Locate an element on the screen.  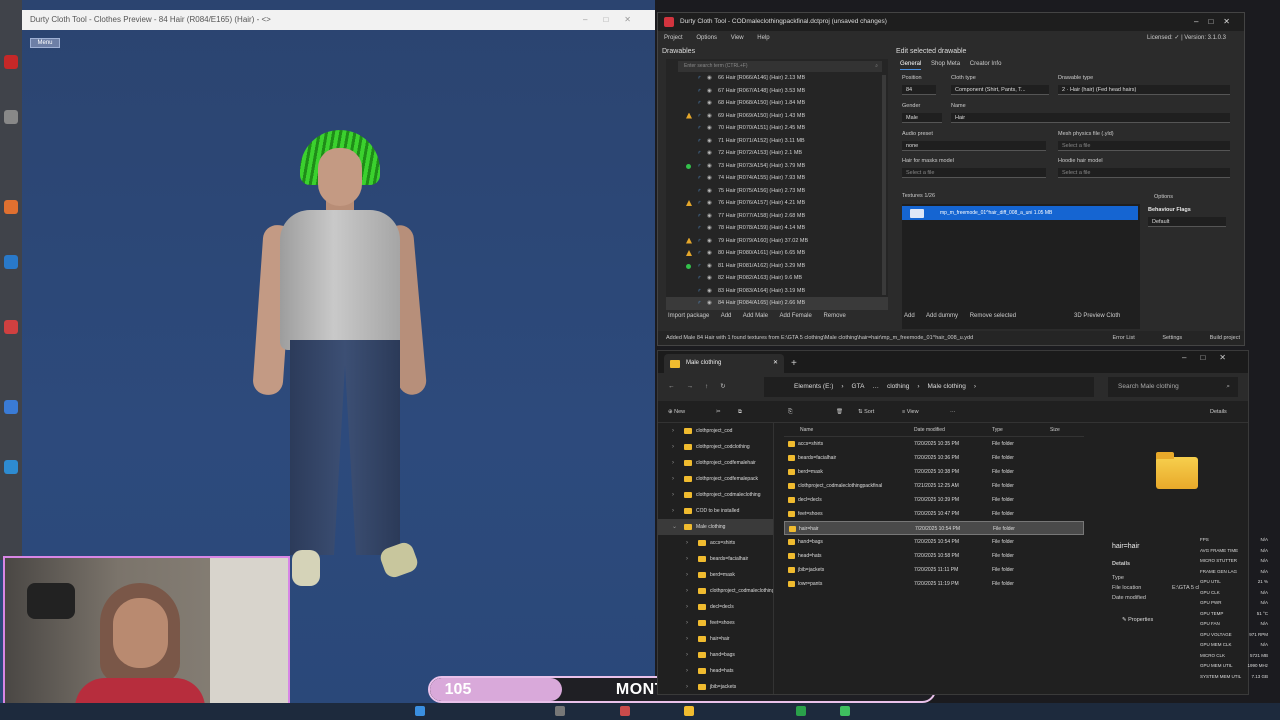
explorer-search-input: Search Male clothing ⌕ is located at coordinates (1173, 387).